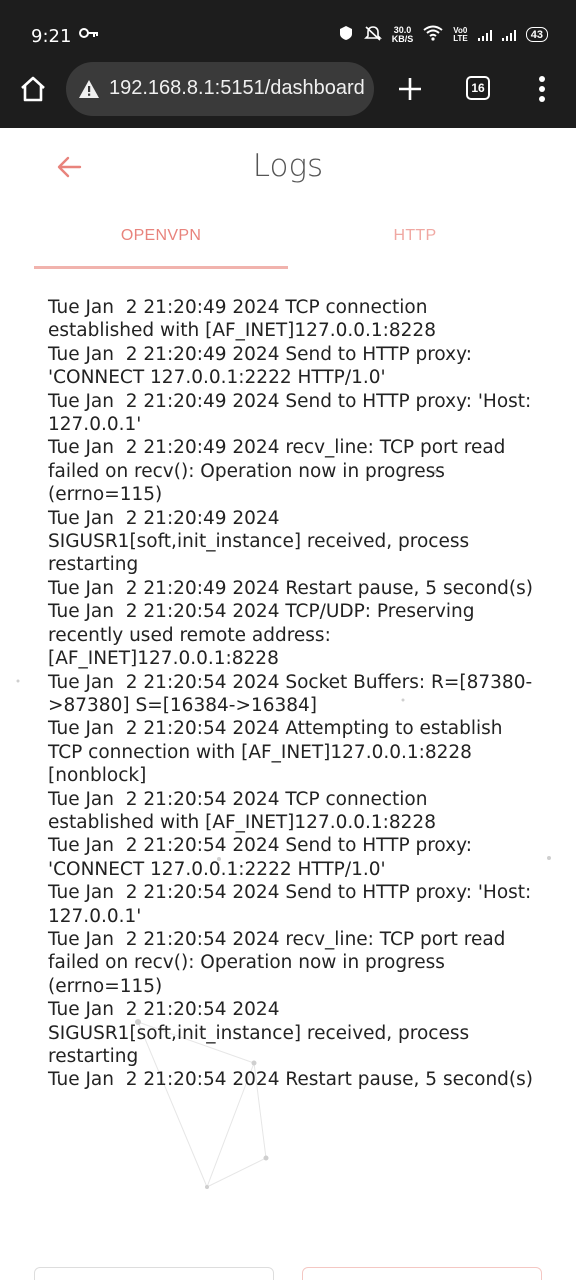 Image resolution: width=576 pixels, height=1280 pixels. I want to click on net-speed-unit: KB/S, so click(402, 38).